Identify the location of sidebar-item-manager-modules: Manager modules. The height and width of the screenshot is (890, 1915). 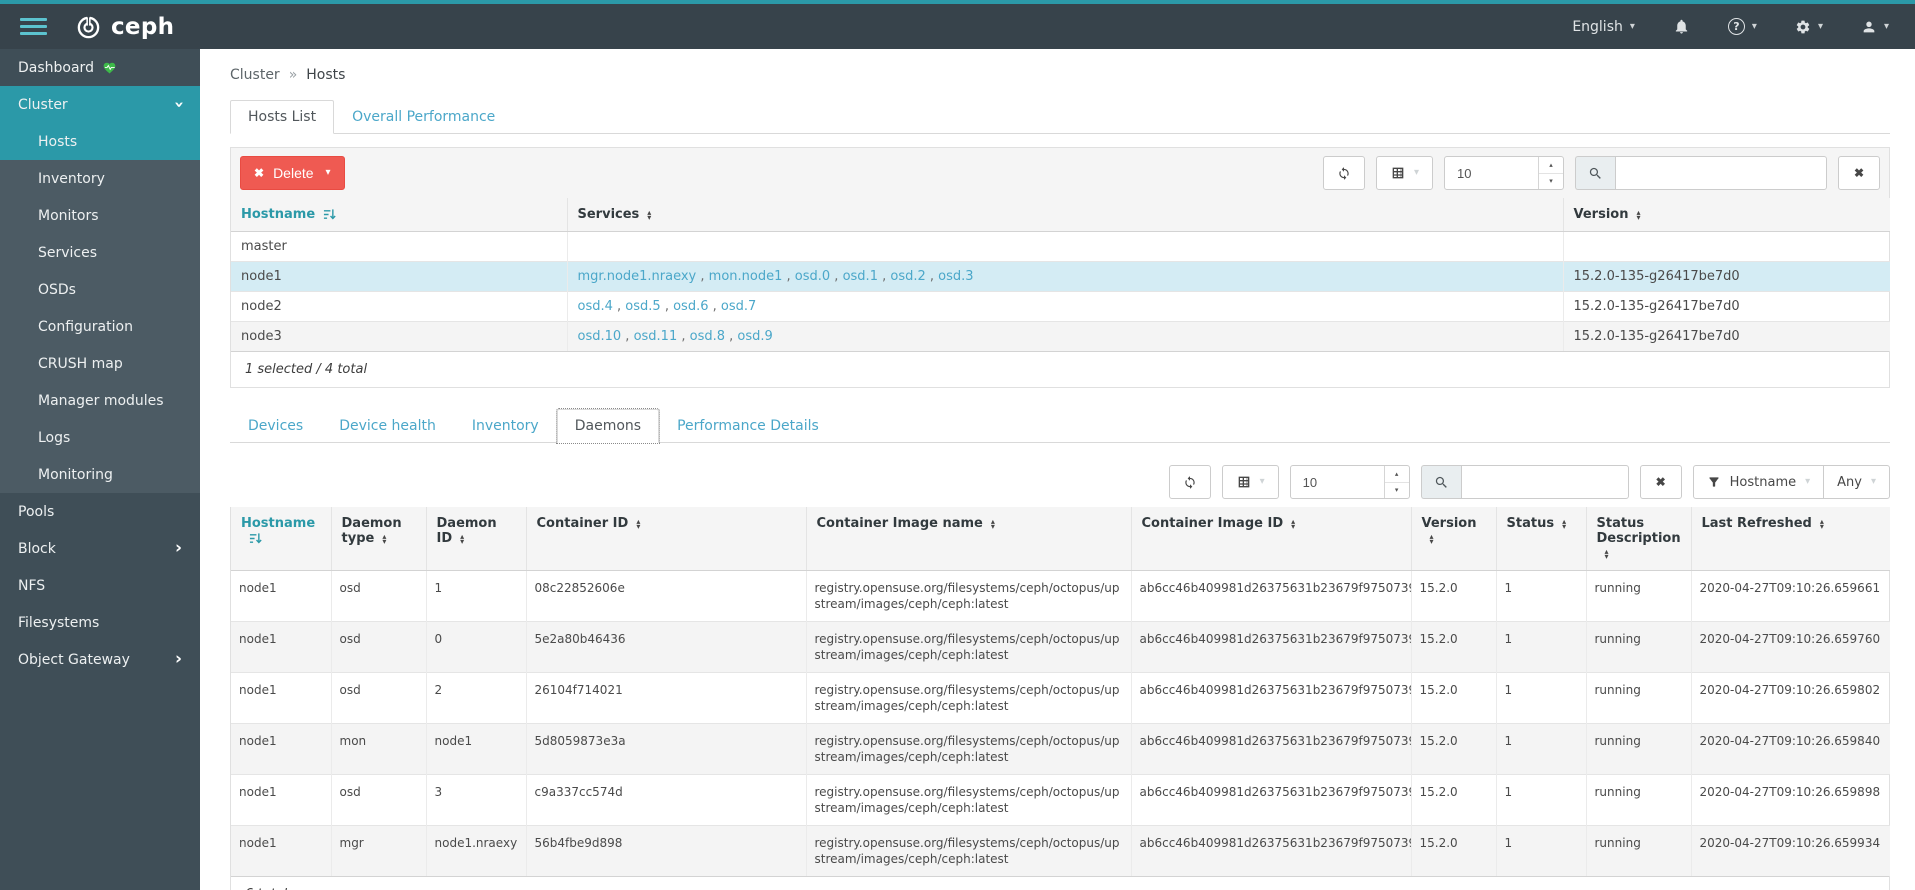
(100, 400).